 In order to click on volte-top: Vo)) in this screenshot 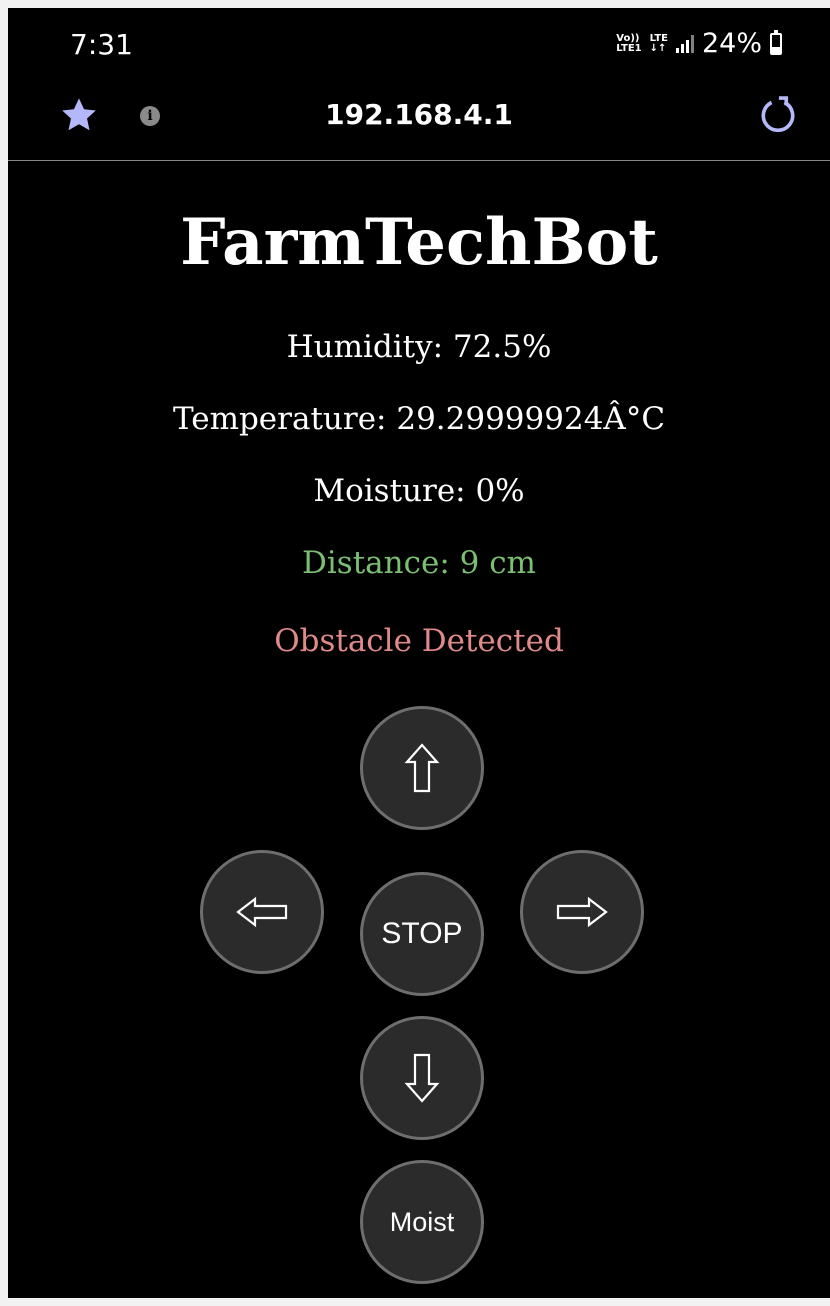, I will do `click(628, 38)`.